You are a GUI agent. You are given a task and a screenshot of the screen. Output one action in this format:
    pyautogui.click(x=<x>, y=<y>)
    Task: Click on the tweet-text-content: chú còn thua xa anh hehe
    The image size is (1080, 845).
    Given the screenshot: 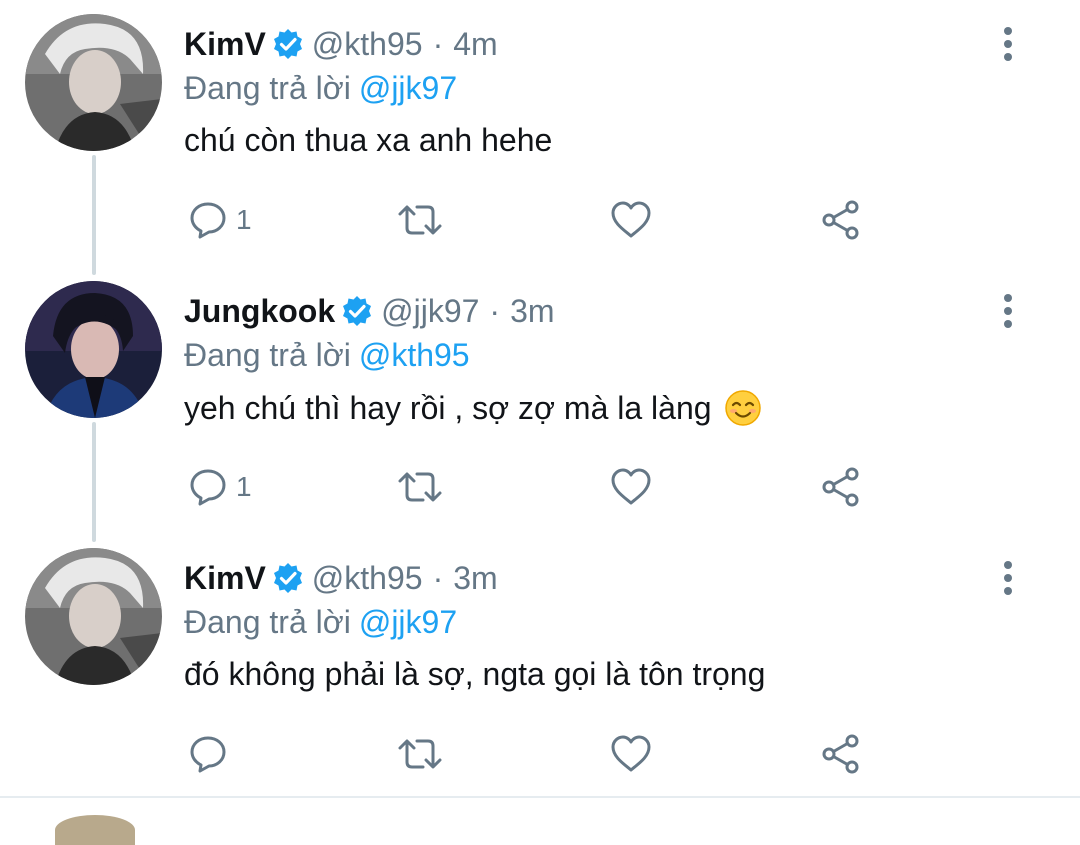 What is the action you would take?
    pyautogui.click(x=368, y=140)
    